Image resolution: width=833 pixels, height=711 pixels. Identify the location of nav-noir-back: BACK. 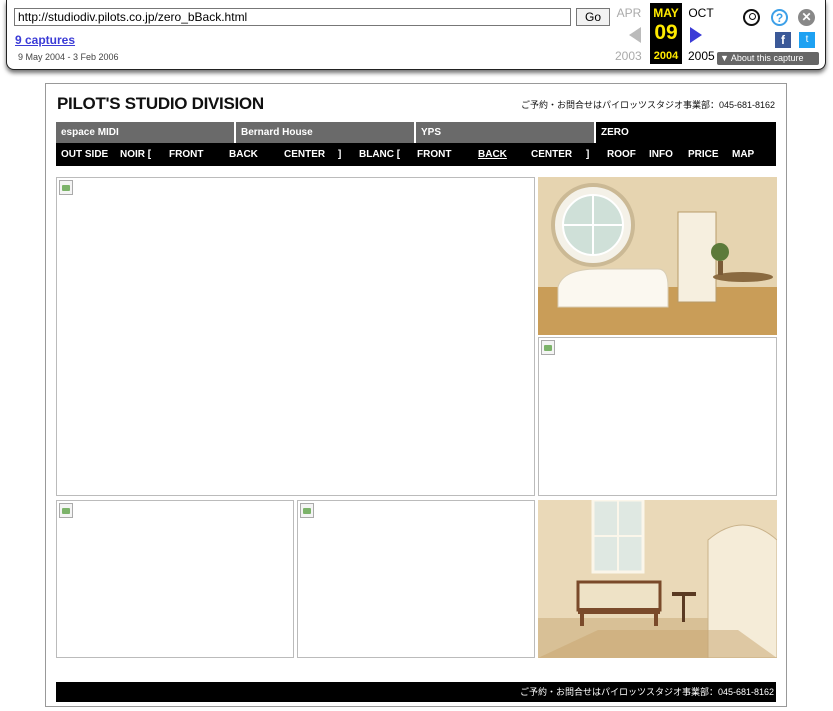
(243, 154).